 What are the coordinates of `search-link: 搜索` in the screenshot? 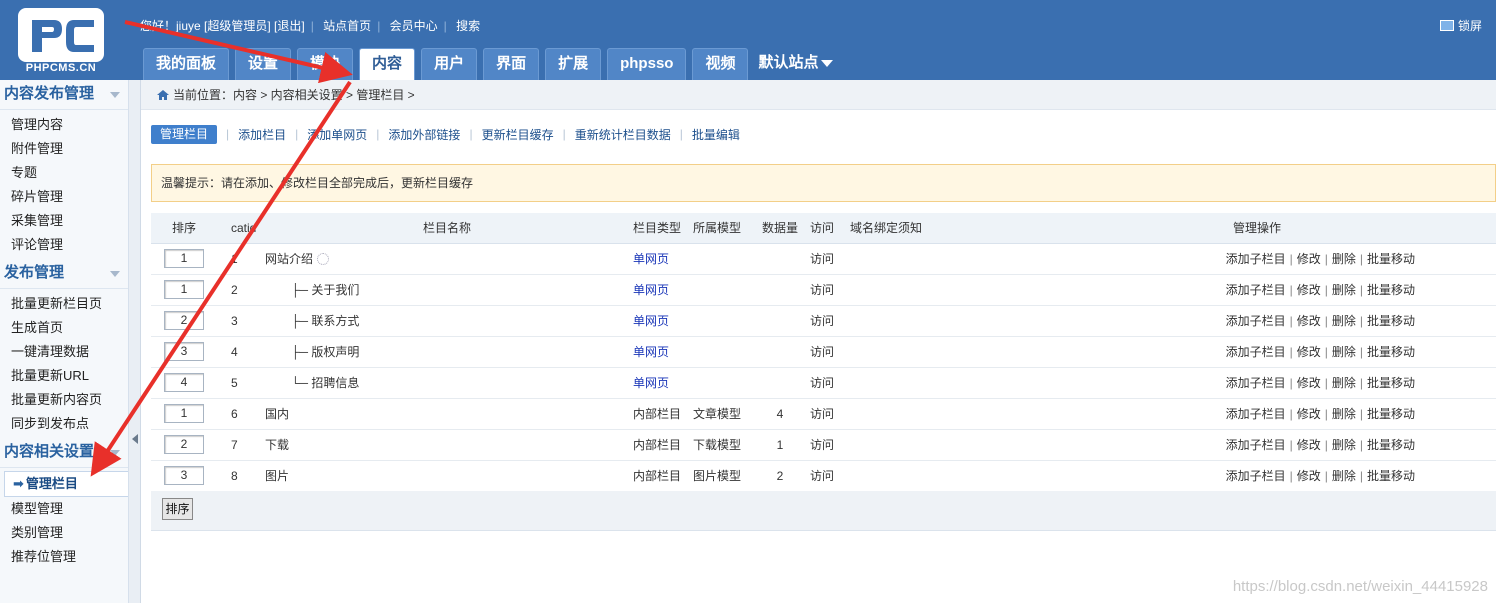 It's located at (468, 25).